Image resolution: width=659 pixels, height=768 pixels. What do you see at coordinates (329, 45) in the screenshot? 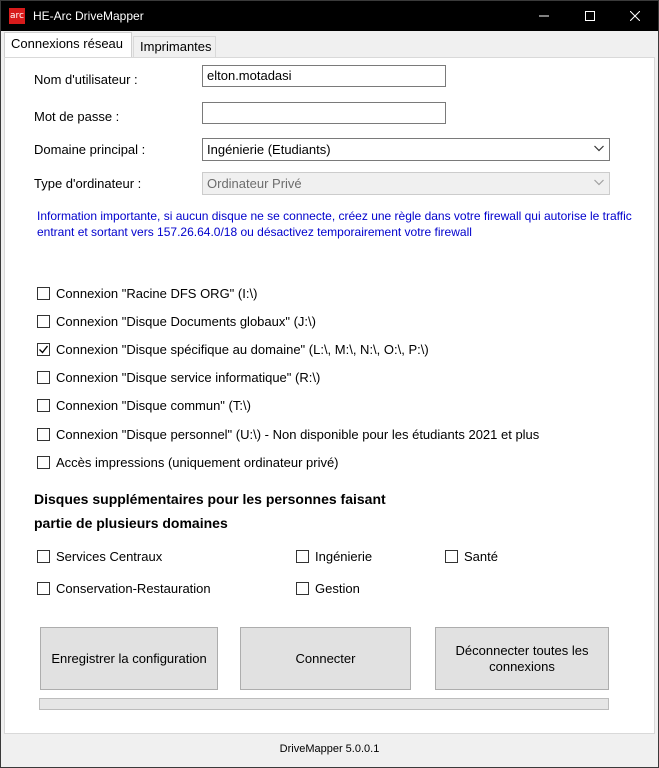
I see `tab-strip: Connexions réseau Imprimantes` at bounding box center [329, 45].